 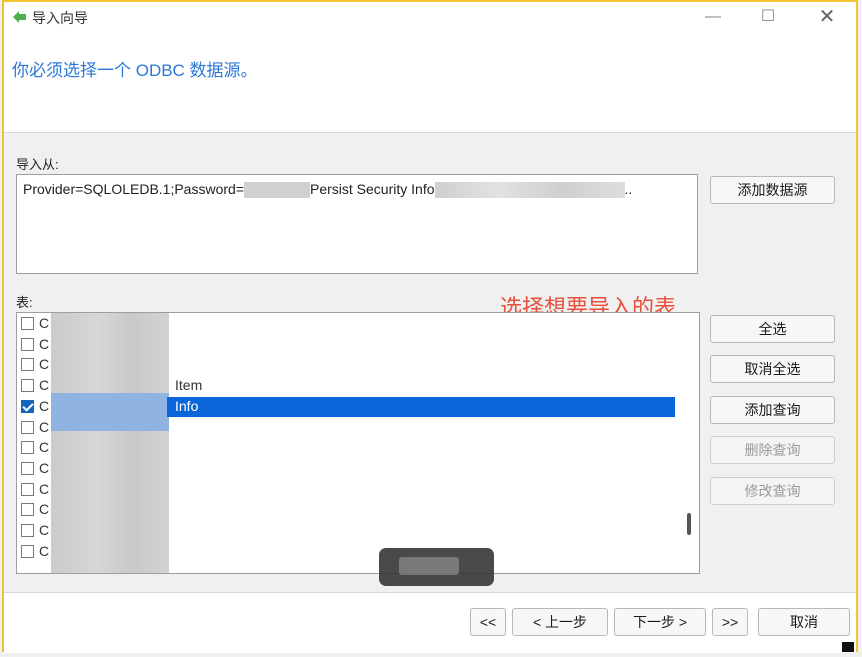 I want to click on previous-step-button: < 上一步, so click(x=560, y=622).